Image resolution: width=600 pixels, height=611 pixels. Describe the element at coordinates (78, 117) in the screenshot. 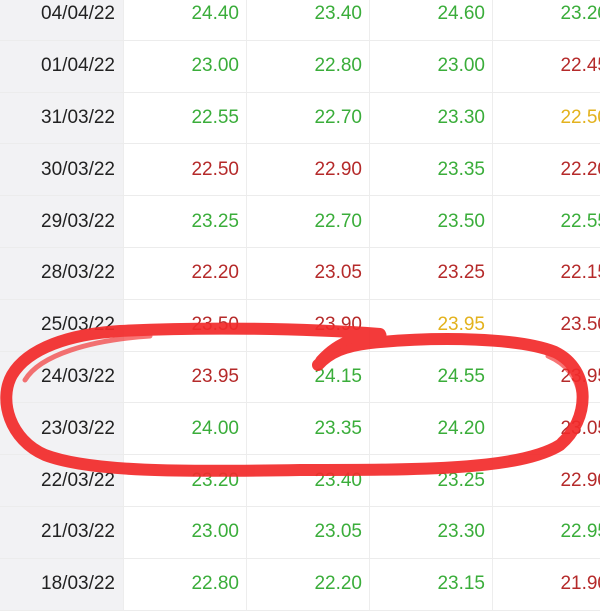

I see `date-label: 31/03/22` at that location.